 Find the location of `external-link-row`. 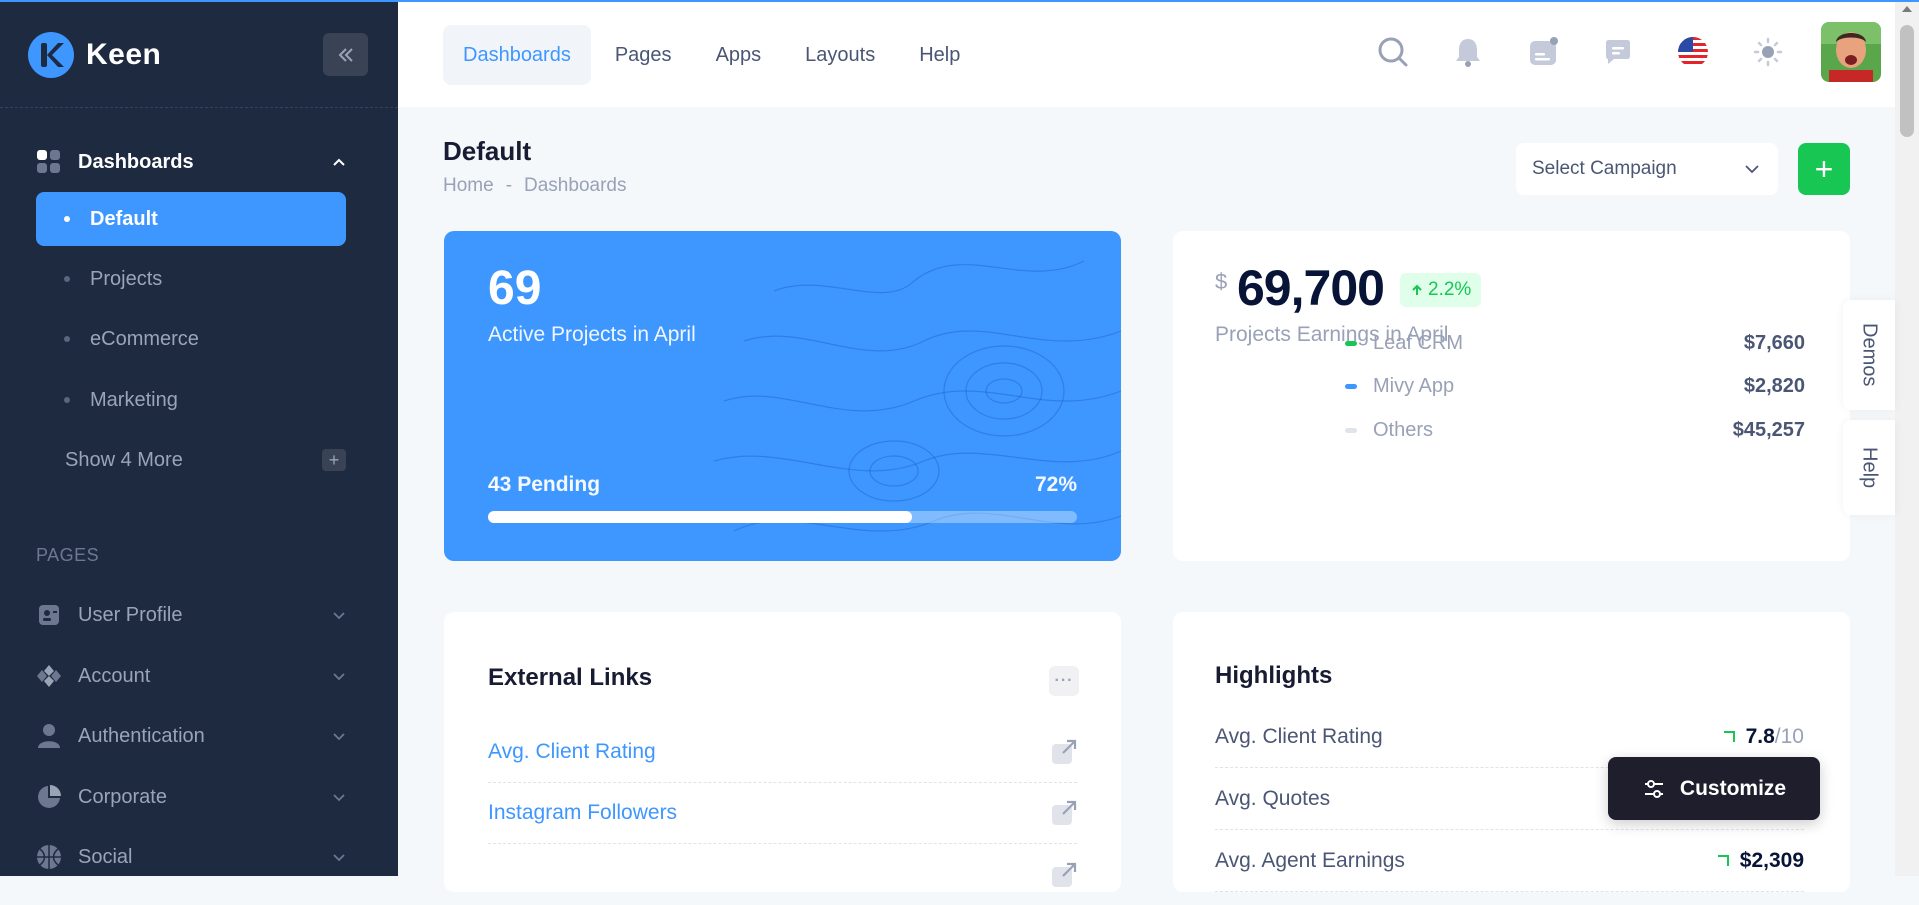

external-link-row is located at coordinates (782, 874).